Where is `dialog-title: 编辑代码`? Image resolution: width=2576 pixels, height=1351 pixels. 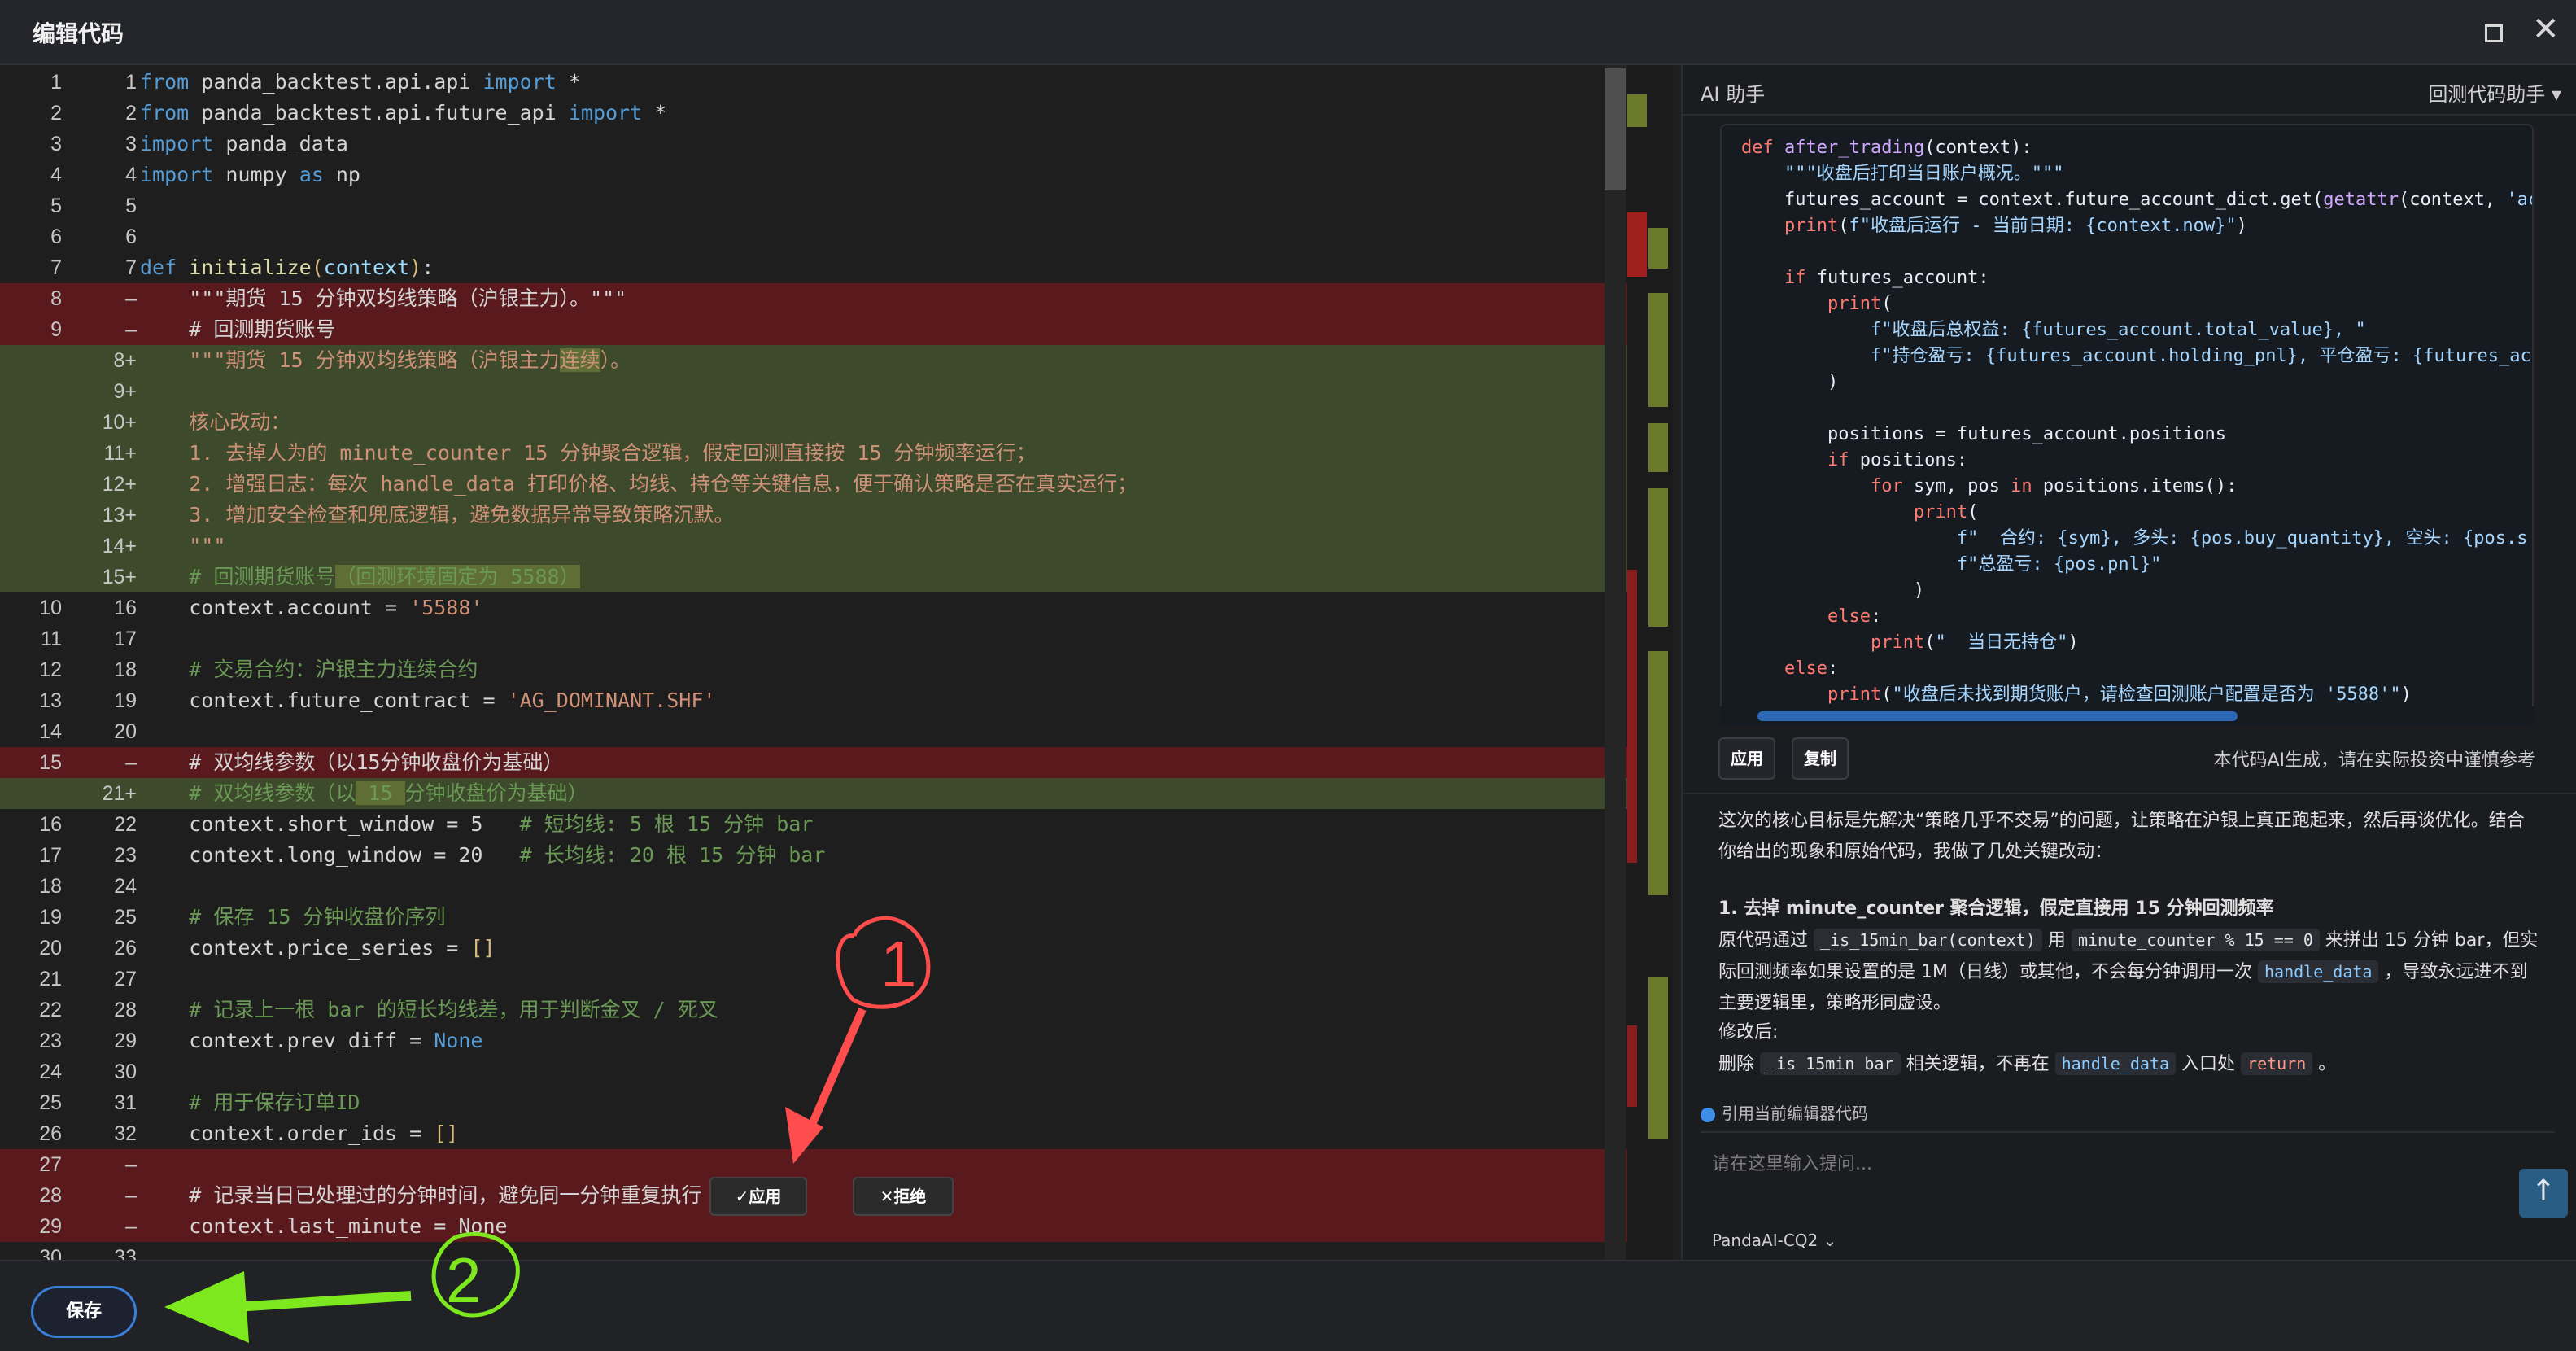
dialog-title: 编辑代码 is located at coordinates (78, 33).